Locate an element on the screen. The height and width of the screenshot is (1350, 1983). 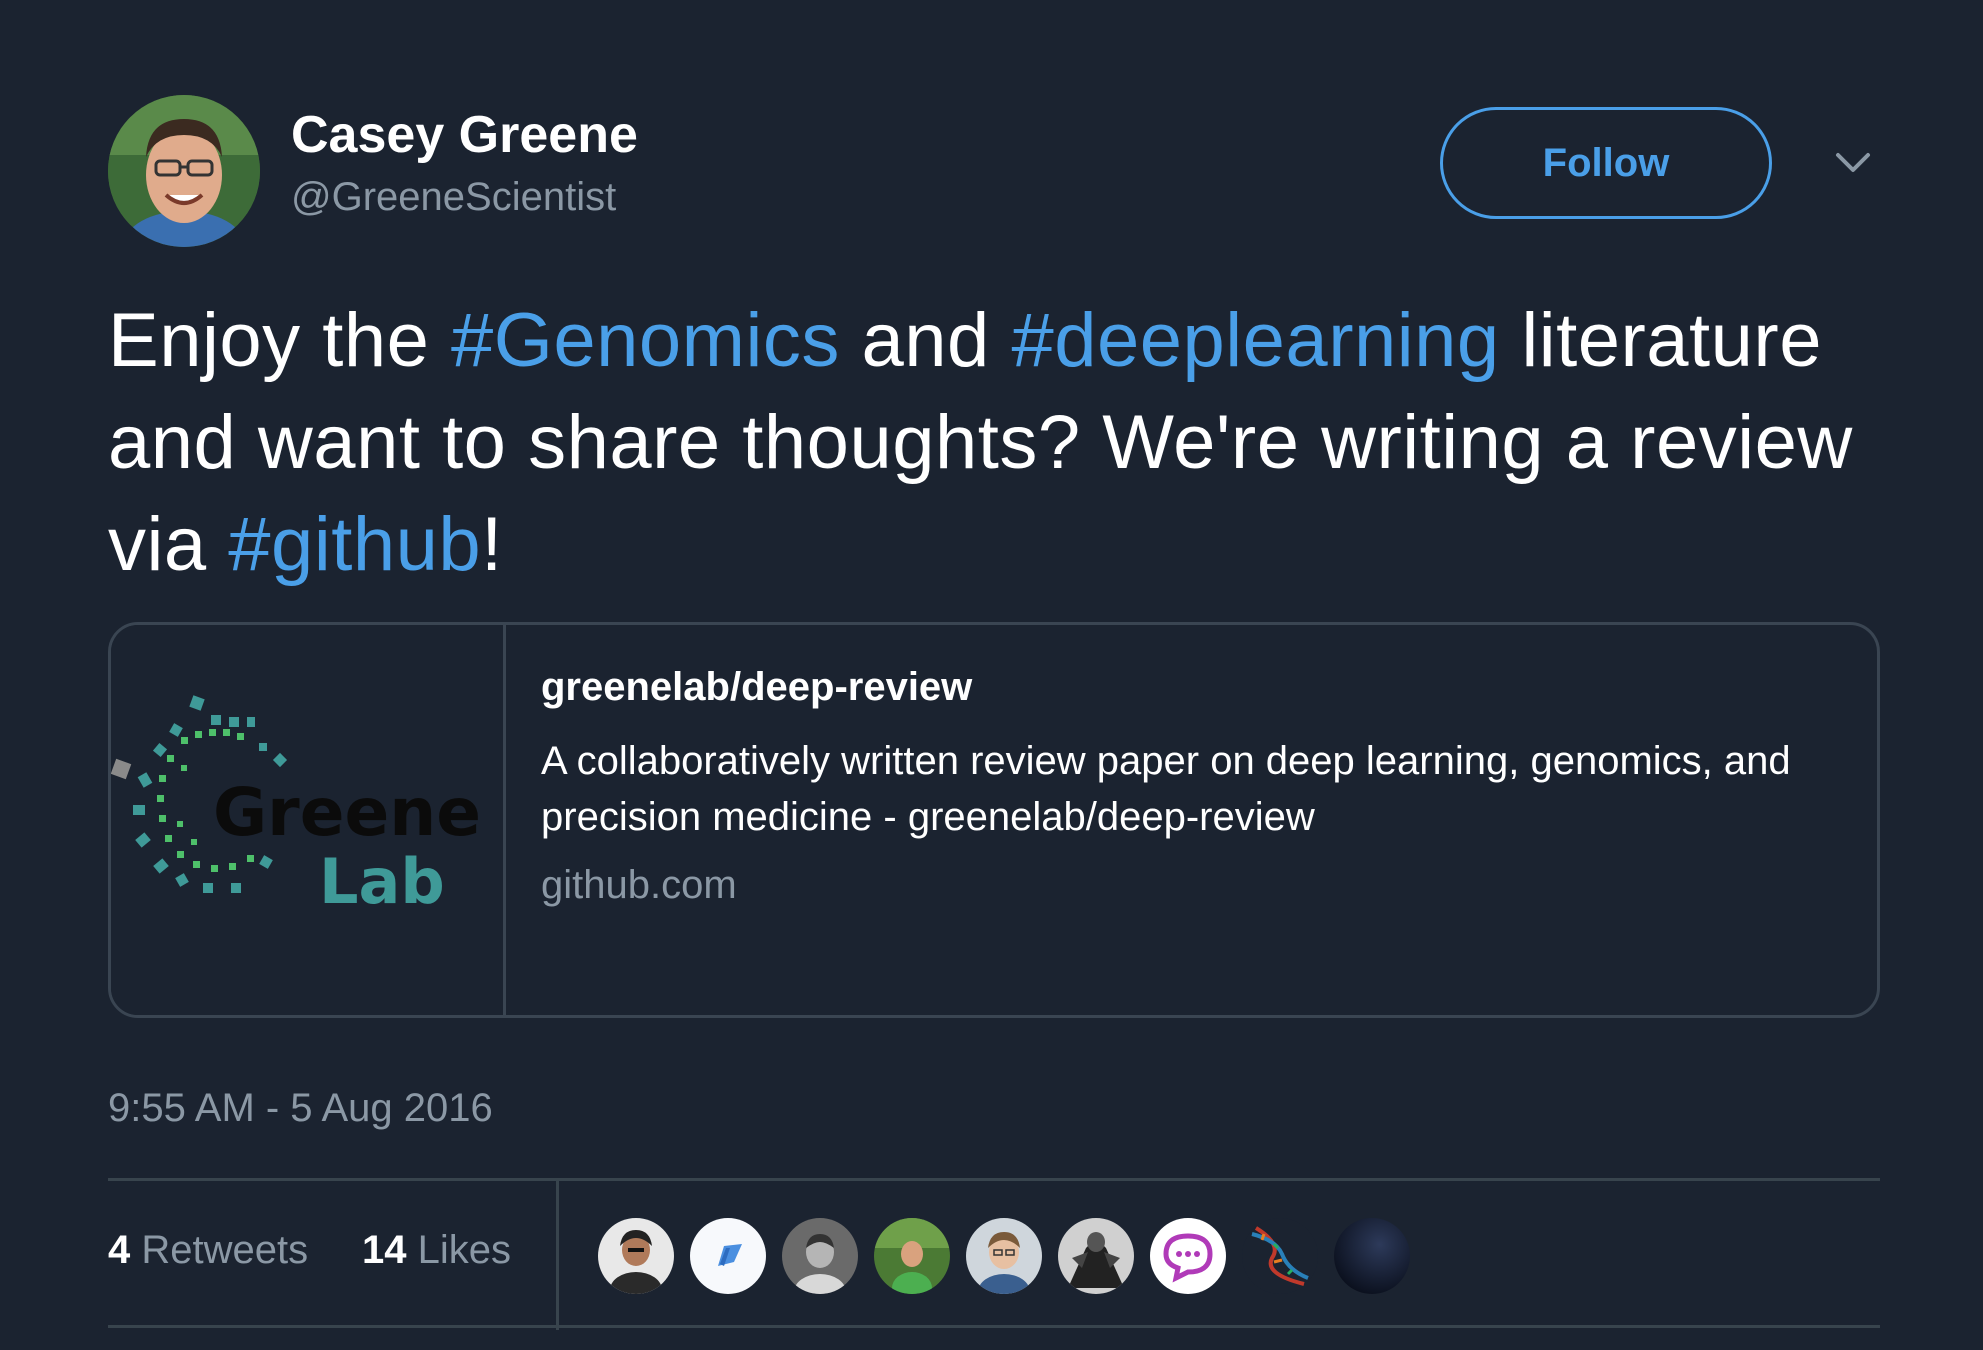
logo-text-greene: Greene is located at coordinates (347, 812).